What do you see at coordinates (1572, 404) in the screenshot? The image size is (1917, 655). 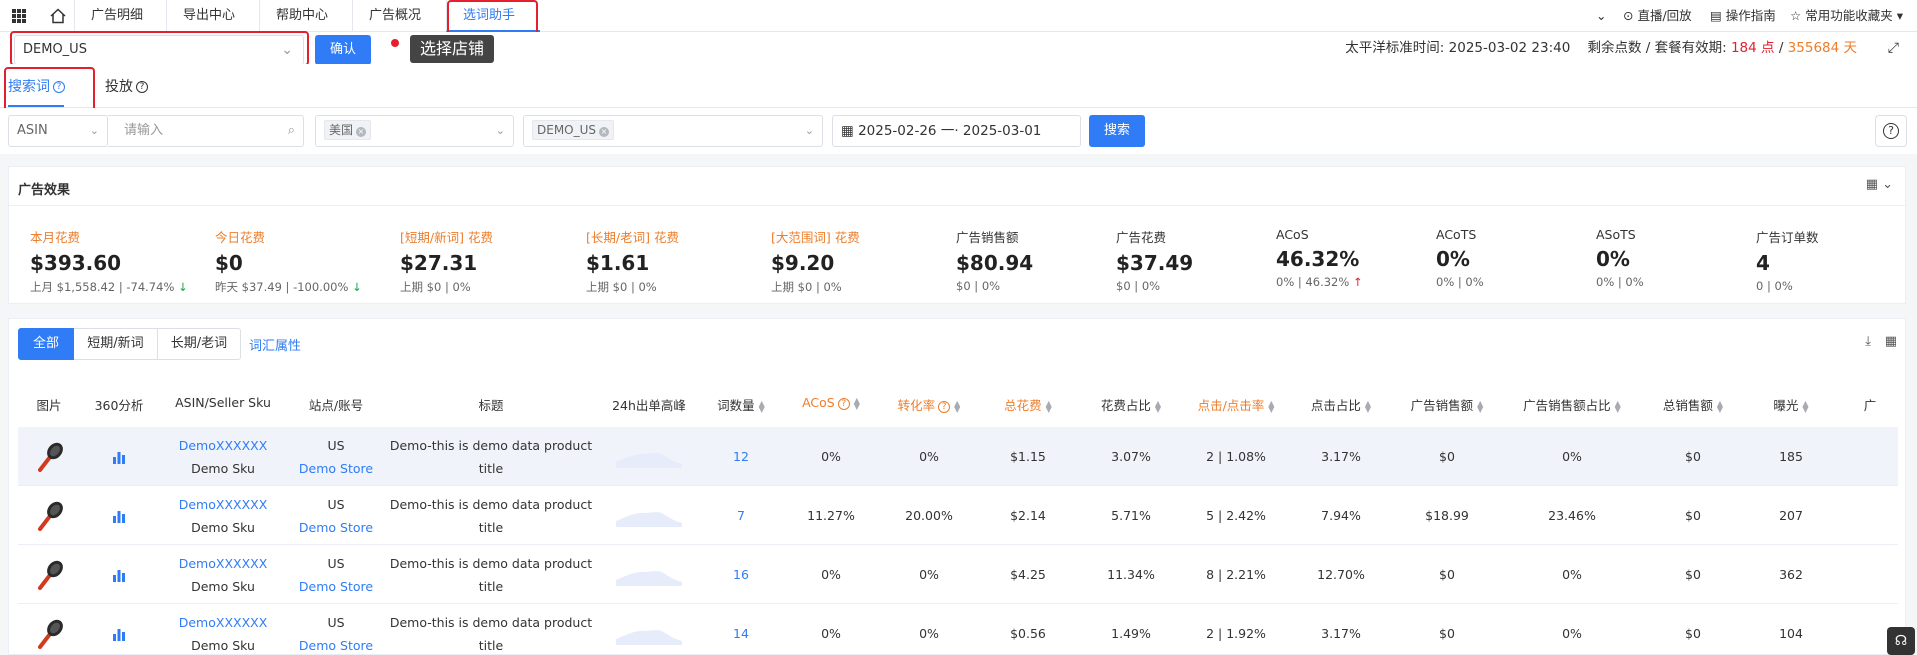 I see `column-header: 广告销售额占比 ▲ ▼` at bounding box center [1572, 404].